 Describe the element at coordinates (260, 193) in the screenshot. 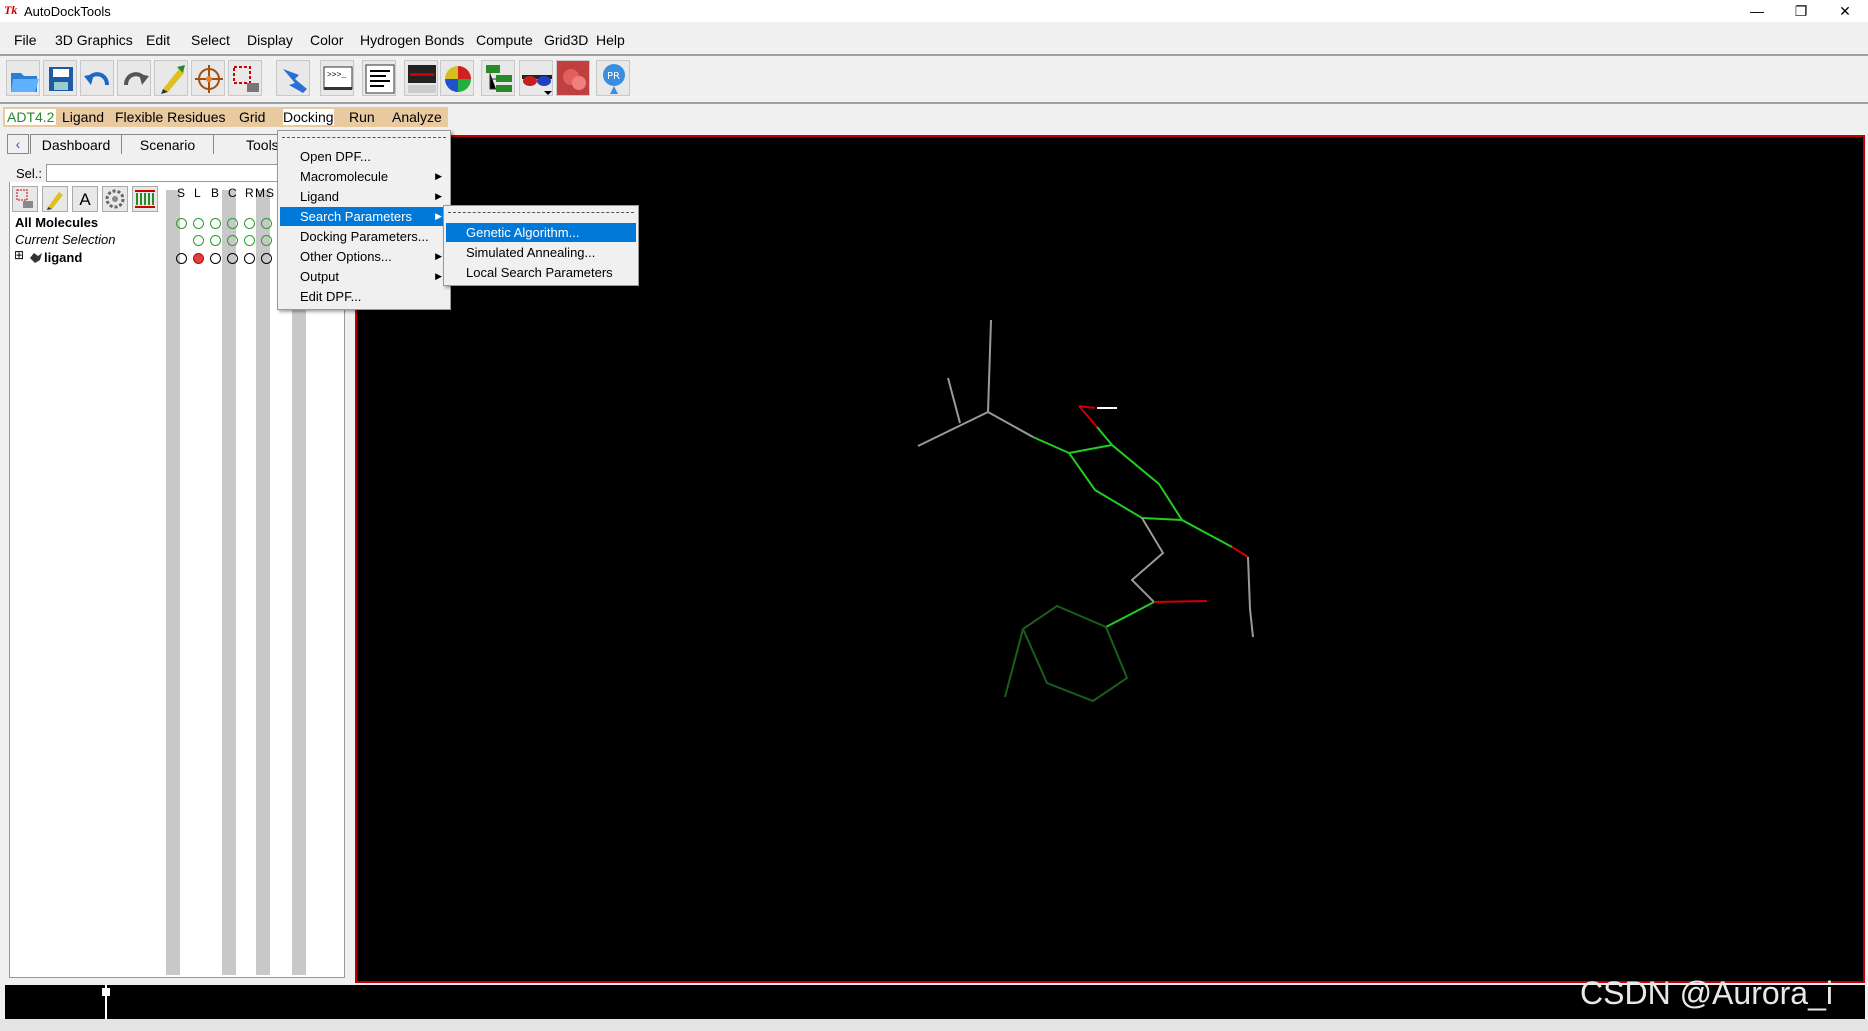

I see `column-header-m: M` at that location.